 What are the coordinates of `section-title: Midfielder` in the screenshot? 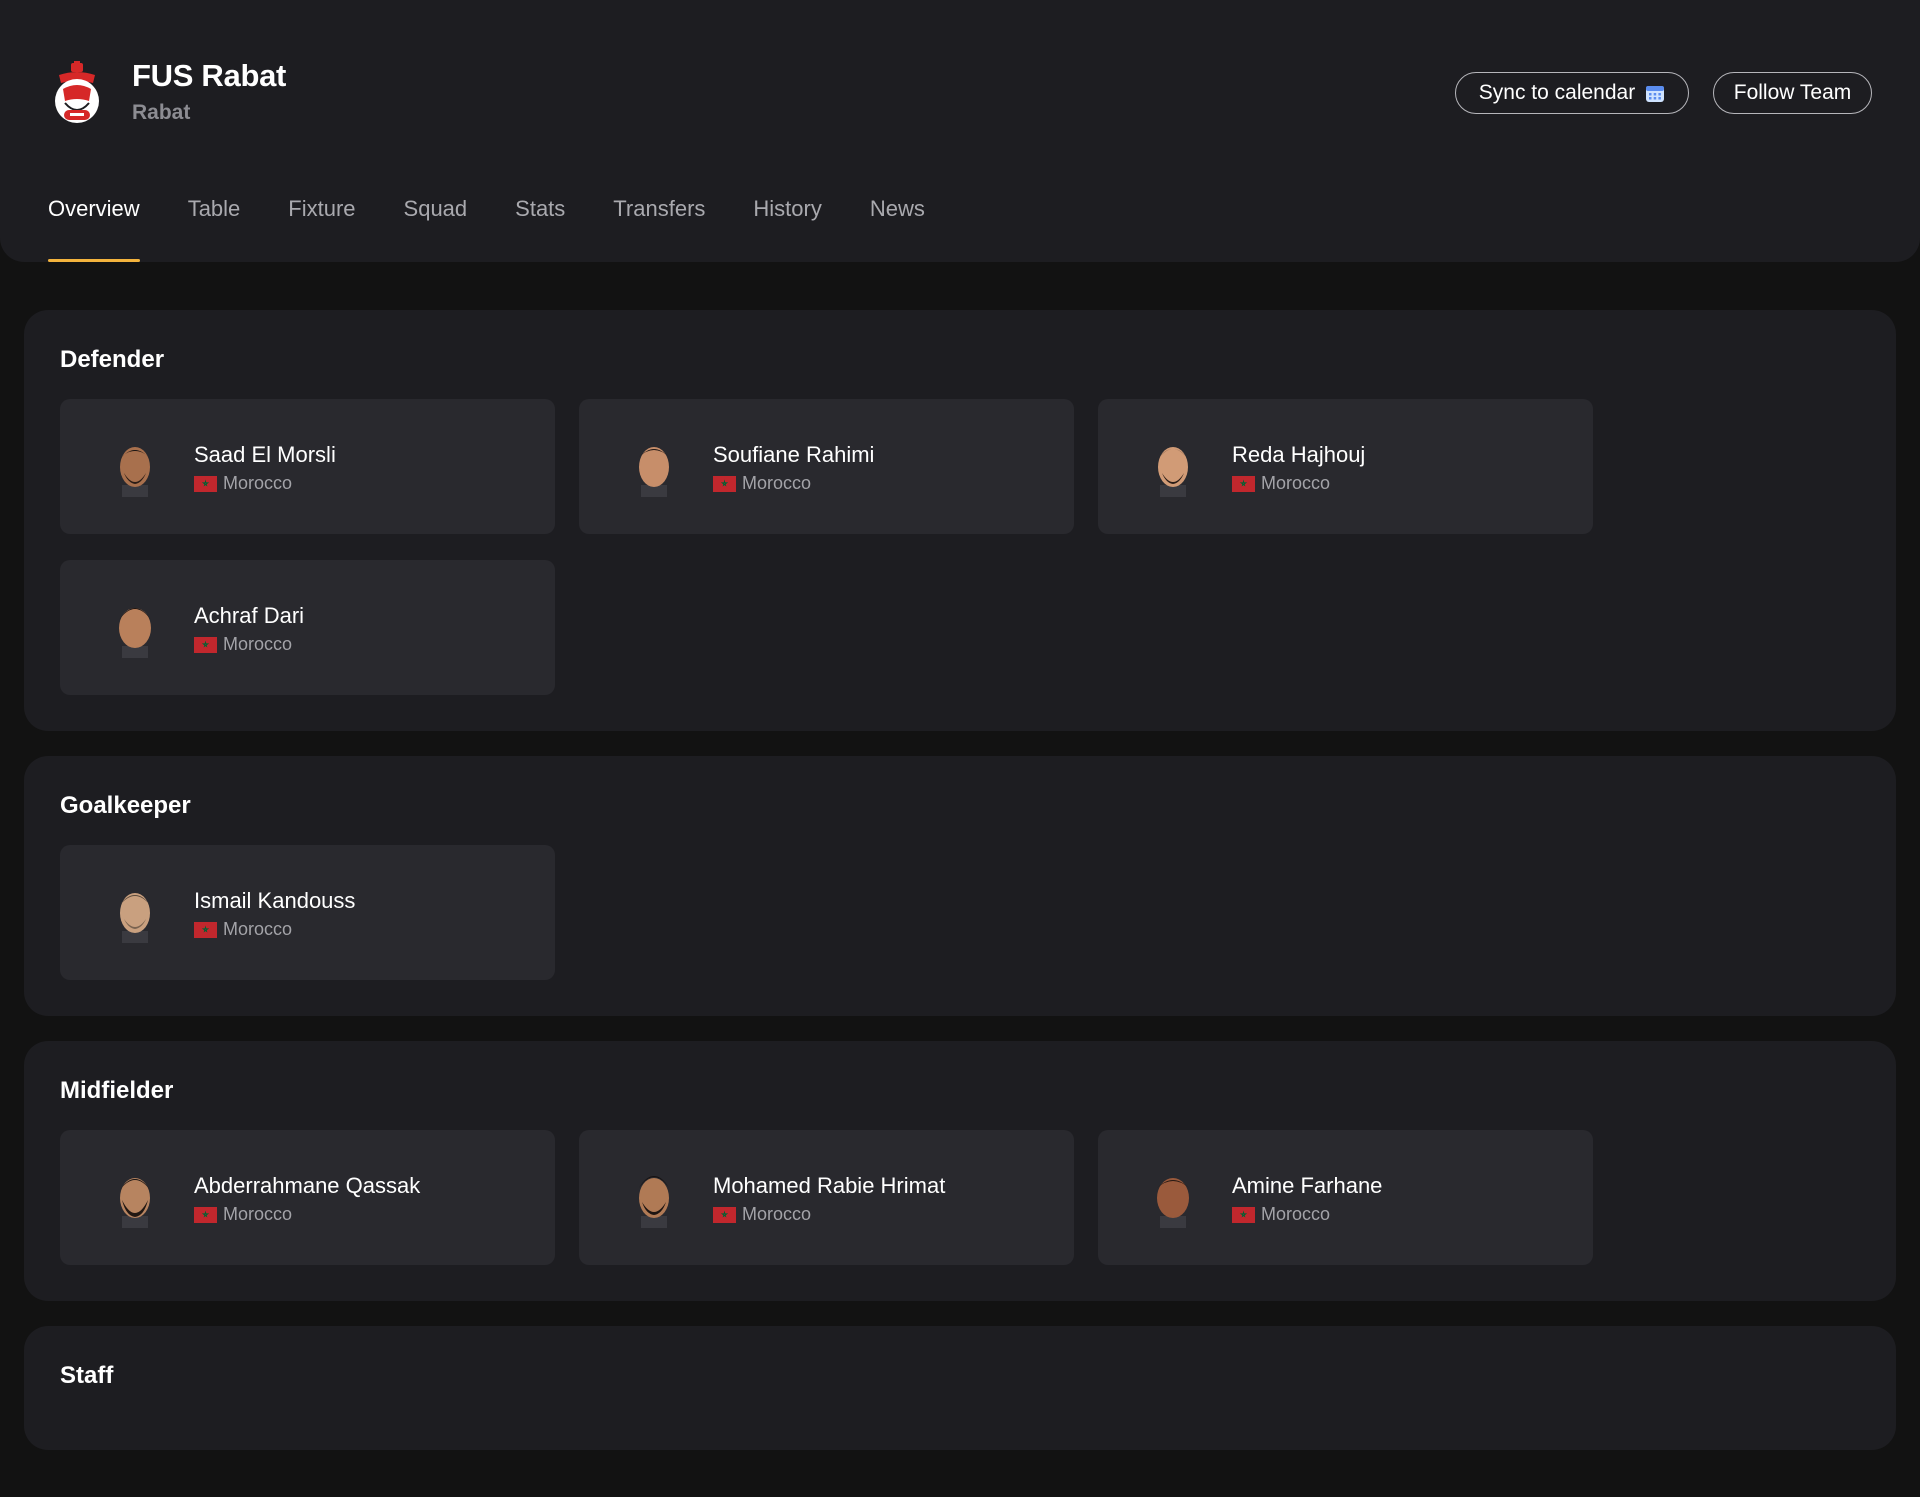 It's located at (117, 1090).